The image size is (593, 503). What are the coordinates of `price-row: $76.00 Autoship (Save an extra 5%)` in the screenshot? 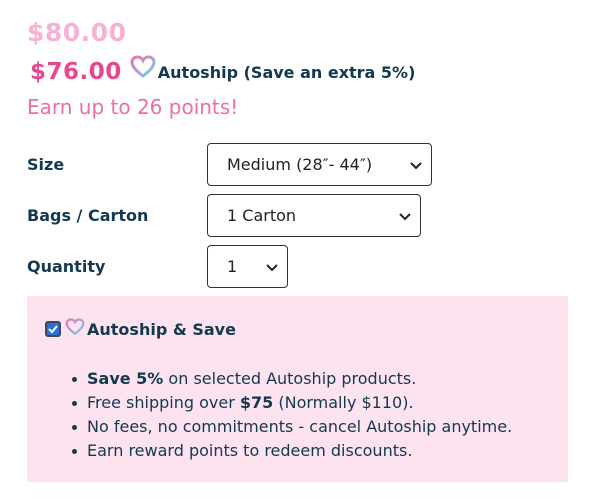 It's located at (223, 70).